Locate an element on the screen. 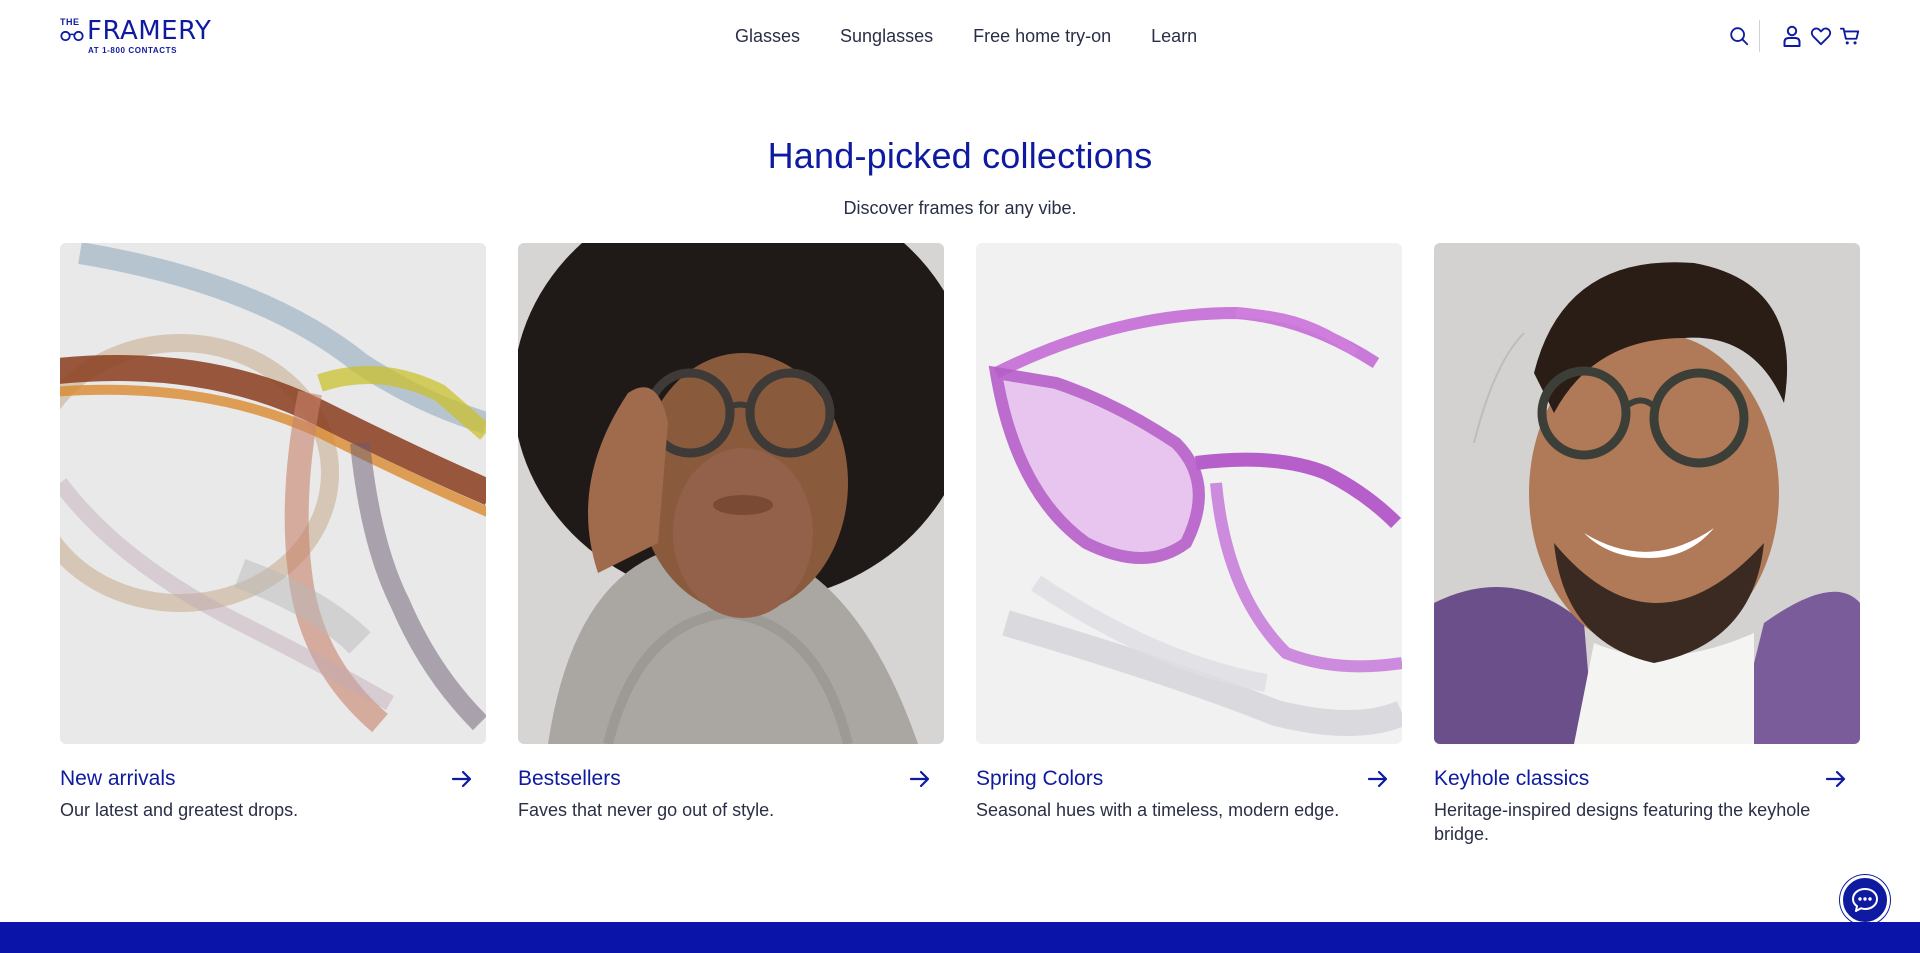 The width and height of the screenshot is (1920, 953). card-title: Bestsellers is located at coordinates (569, 779).